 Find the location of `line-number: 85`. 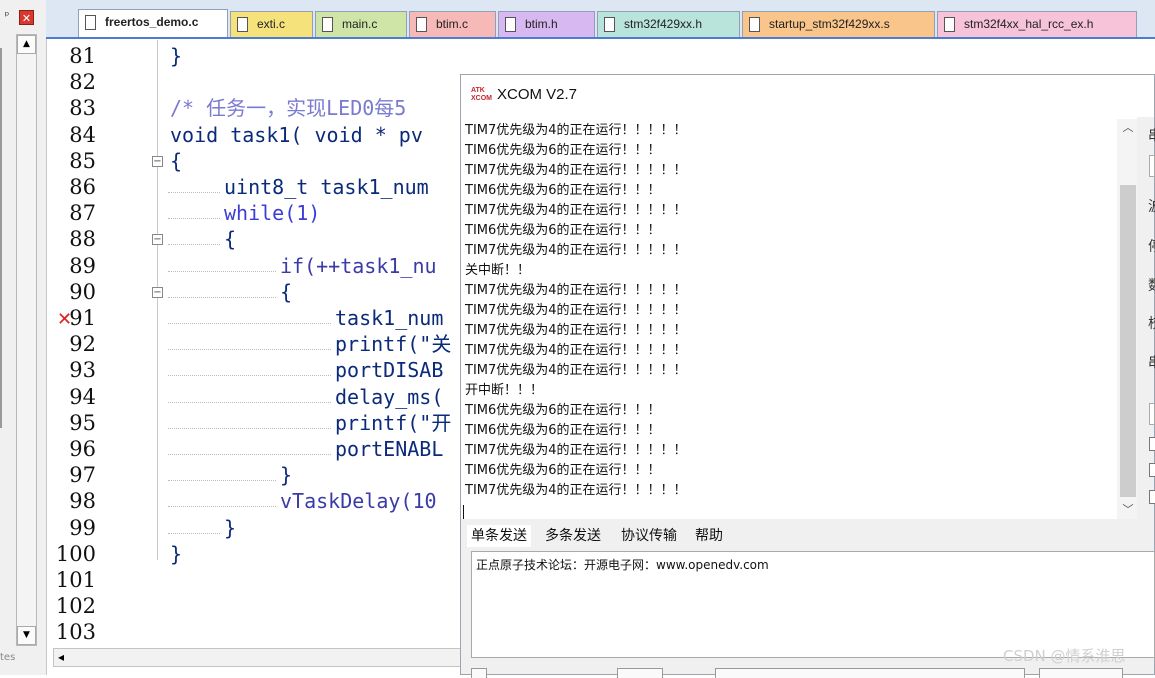

line-number: 85 is located at coordinates (82, 161).